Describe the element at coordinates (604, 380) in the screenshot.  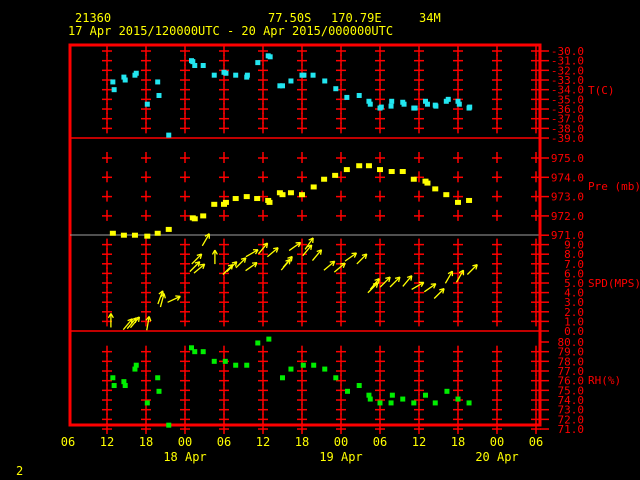
I see `y-axis-label-humidity: RH(%)` at that location.